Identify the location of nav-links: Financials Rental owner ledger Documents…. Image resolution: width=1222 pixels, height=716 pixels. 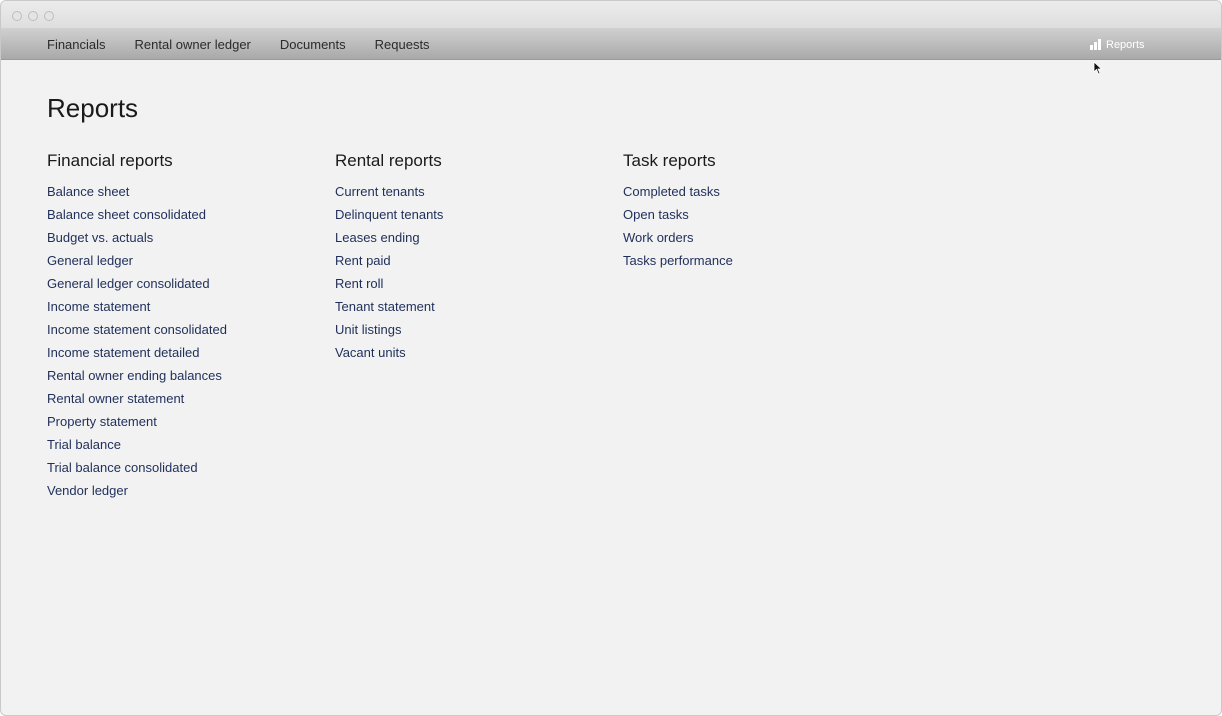
(253, 44).